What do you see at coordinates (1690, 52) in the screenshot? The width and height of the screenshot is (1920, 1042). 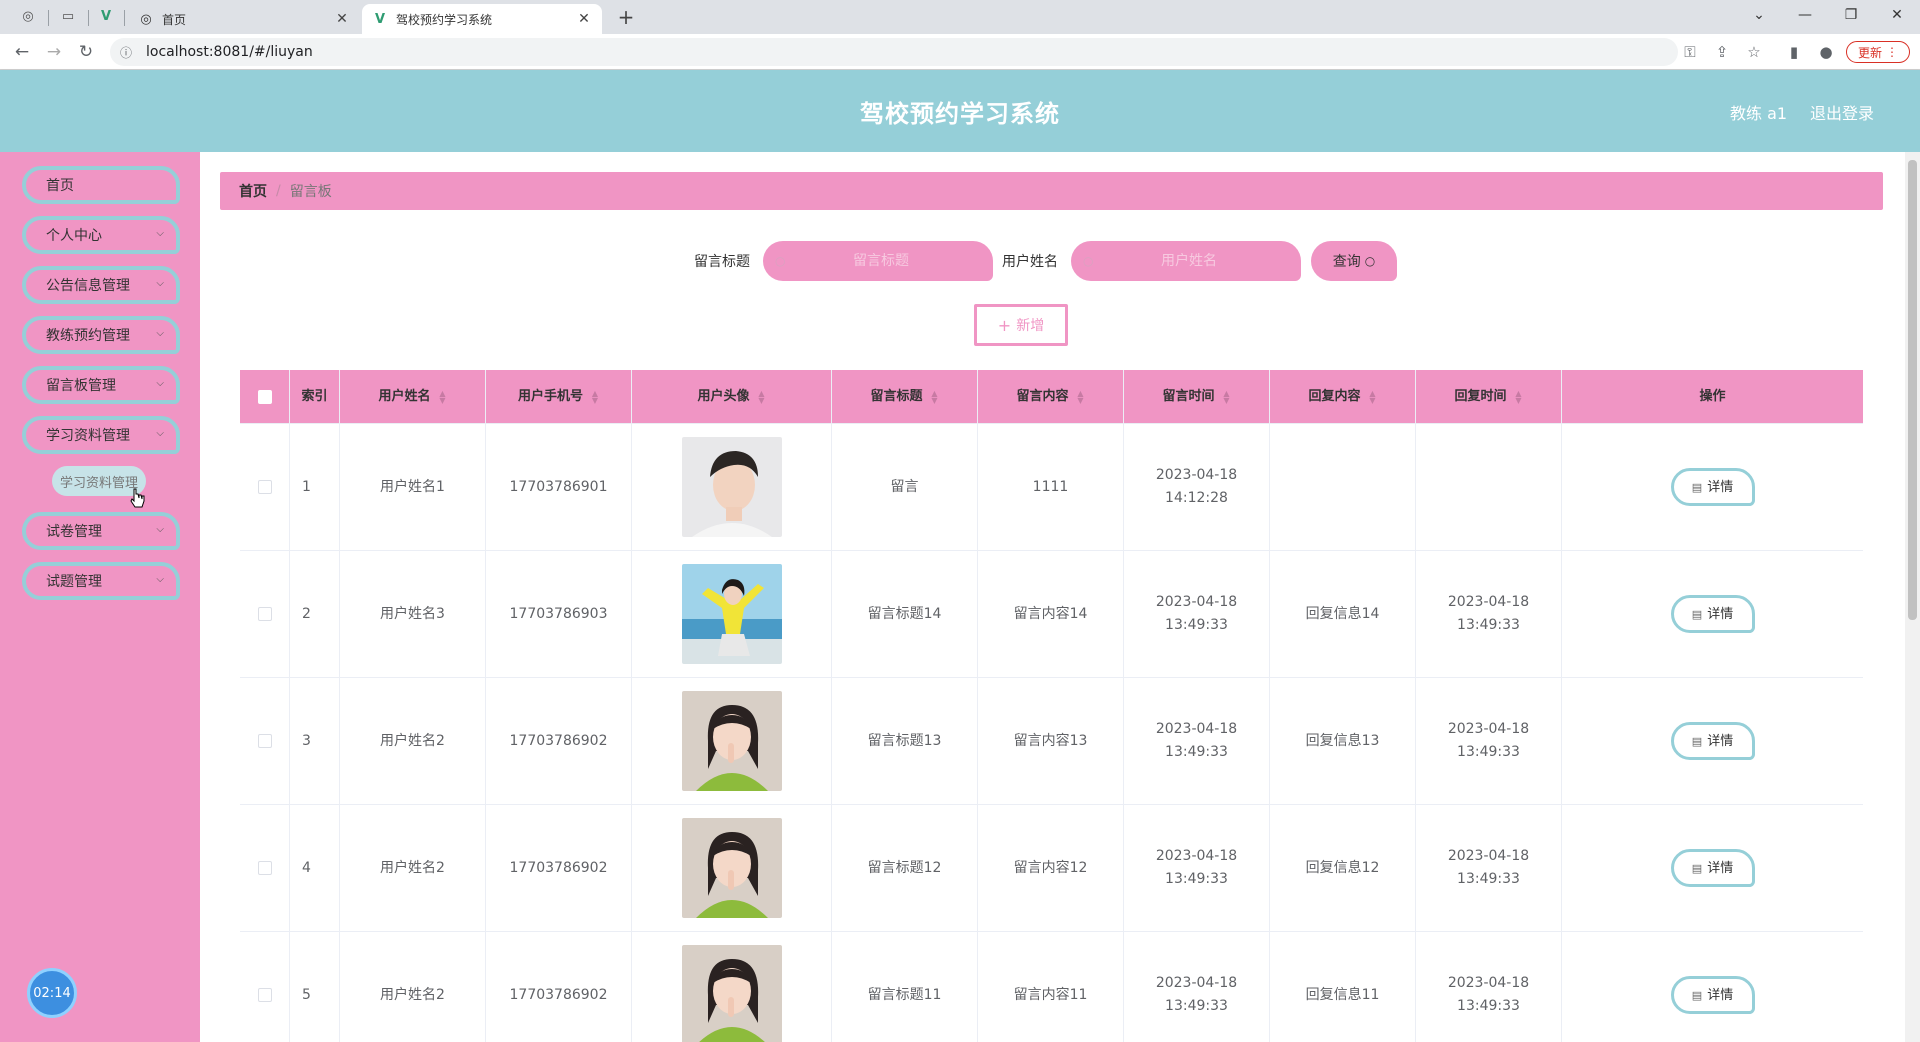 I see `key-icon: ⚿` at bounding box center [1690, 52].